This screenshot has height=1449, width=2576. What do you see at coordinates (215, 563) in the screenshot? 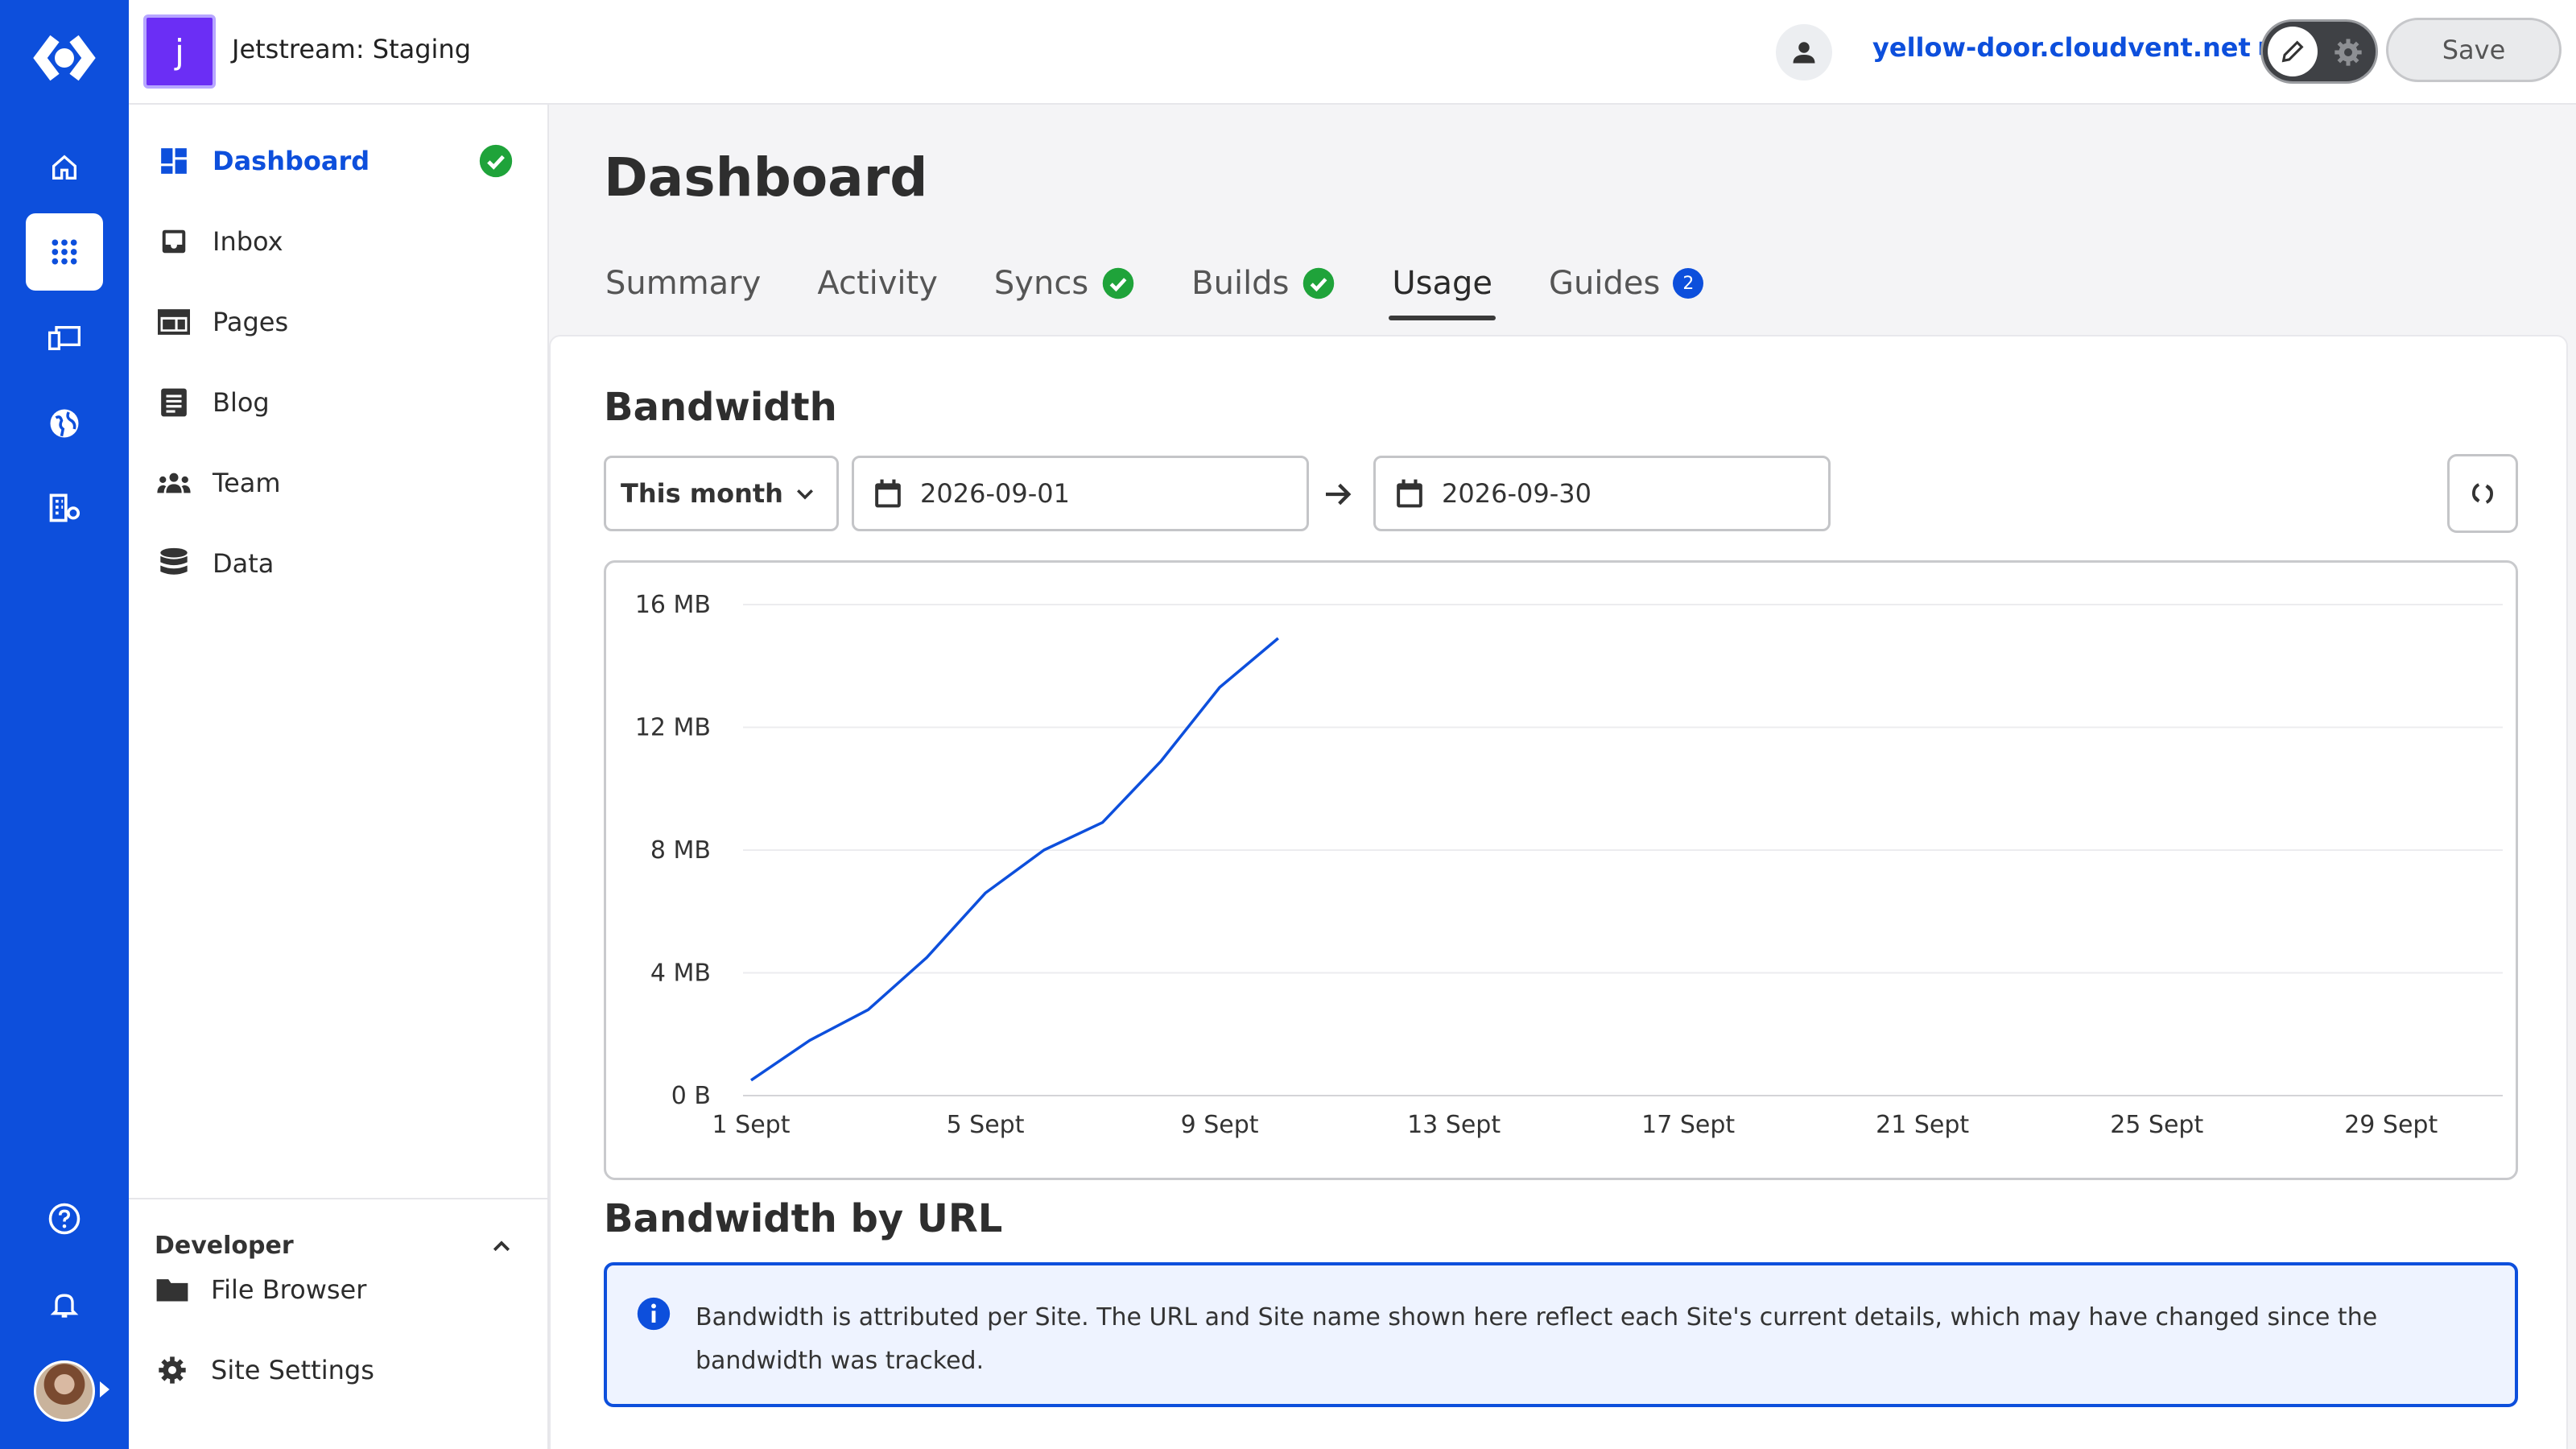
I see `sidebar-item-data: Data` at bounding box center [215, 563].